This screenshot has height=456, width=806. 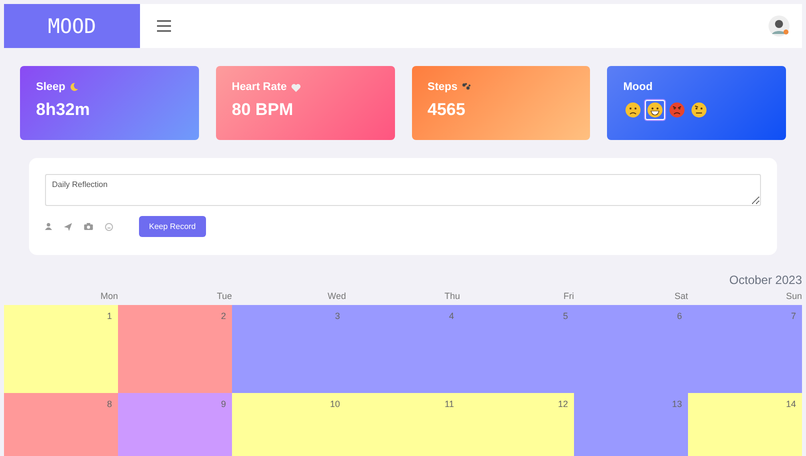 What do you see at coordinates (745, 349) in the screenshot?
I see `day-cell: 7` at bounding box center [745, 349].